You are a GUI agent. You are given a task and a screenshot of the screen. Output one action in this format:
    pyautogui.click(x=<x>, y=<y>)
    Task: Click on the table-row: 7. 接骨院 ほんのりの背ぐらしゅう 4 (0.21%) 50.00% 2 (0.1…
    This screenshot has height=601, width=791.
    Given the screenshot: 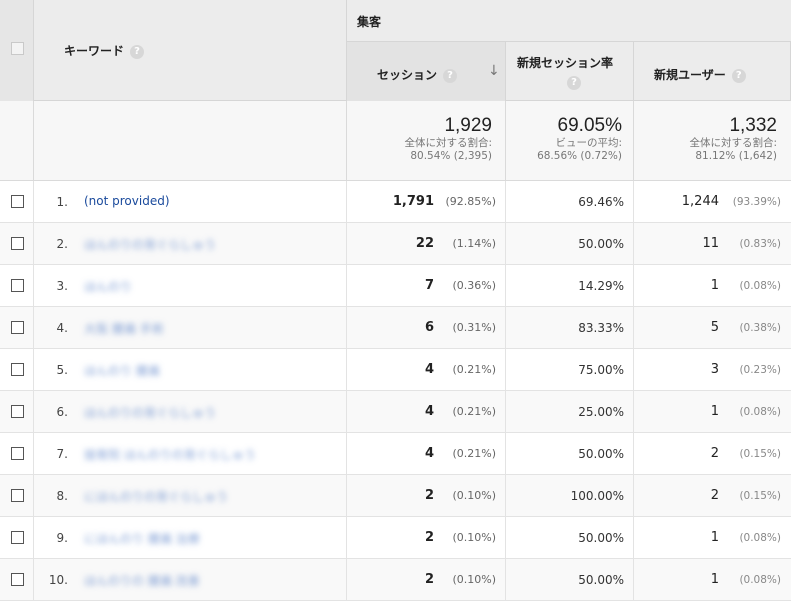 What is the action you would take?
    pyautogui.click(x=395, y=454)
    